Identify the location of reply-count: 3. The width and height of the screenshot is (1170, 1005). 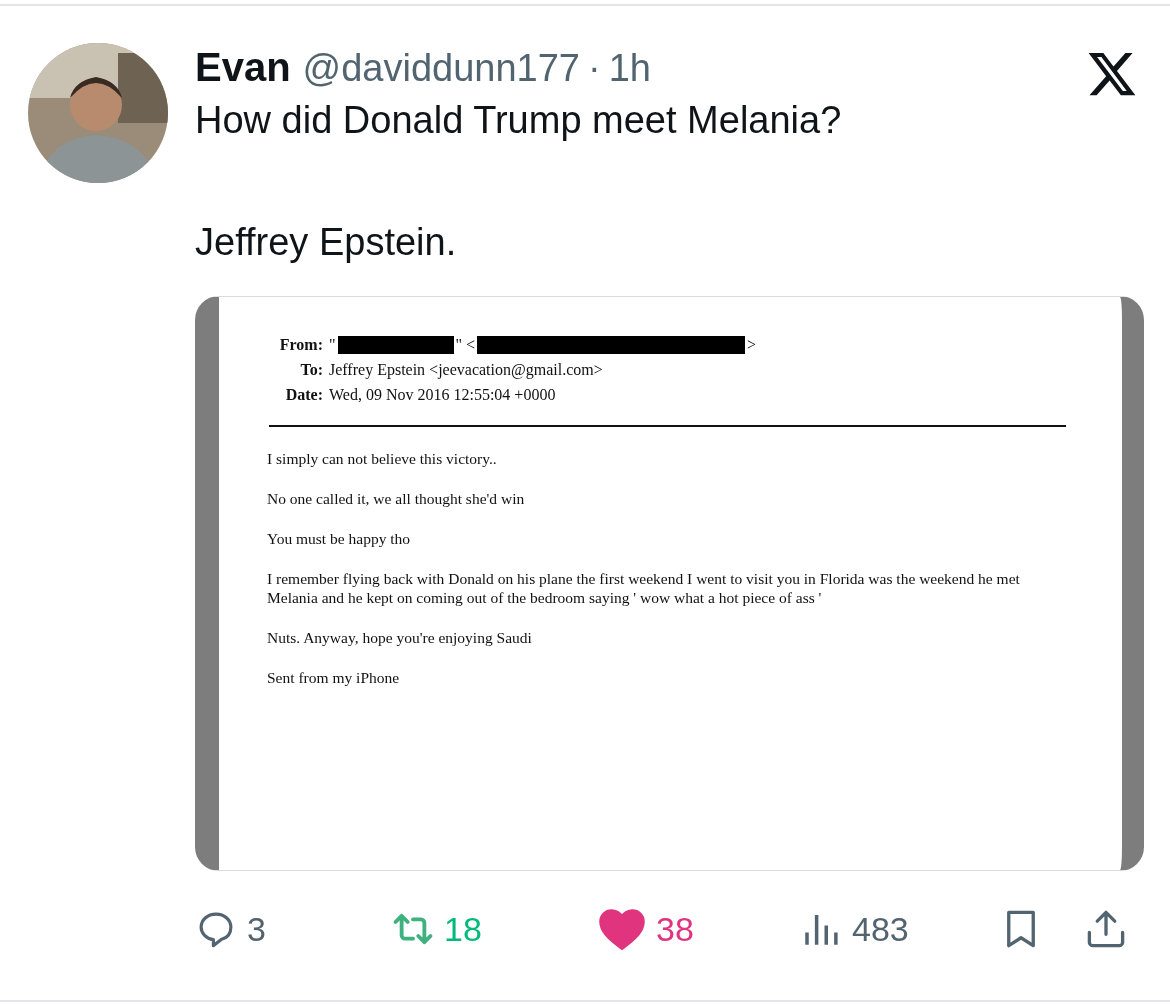
(256, 929).